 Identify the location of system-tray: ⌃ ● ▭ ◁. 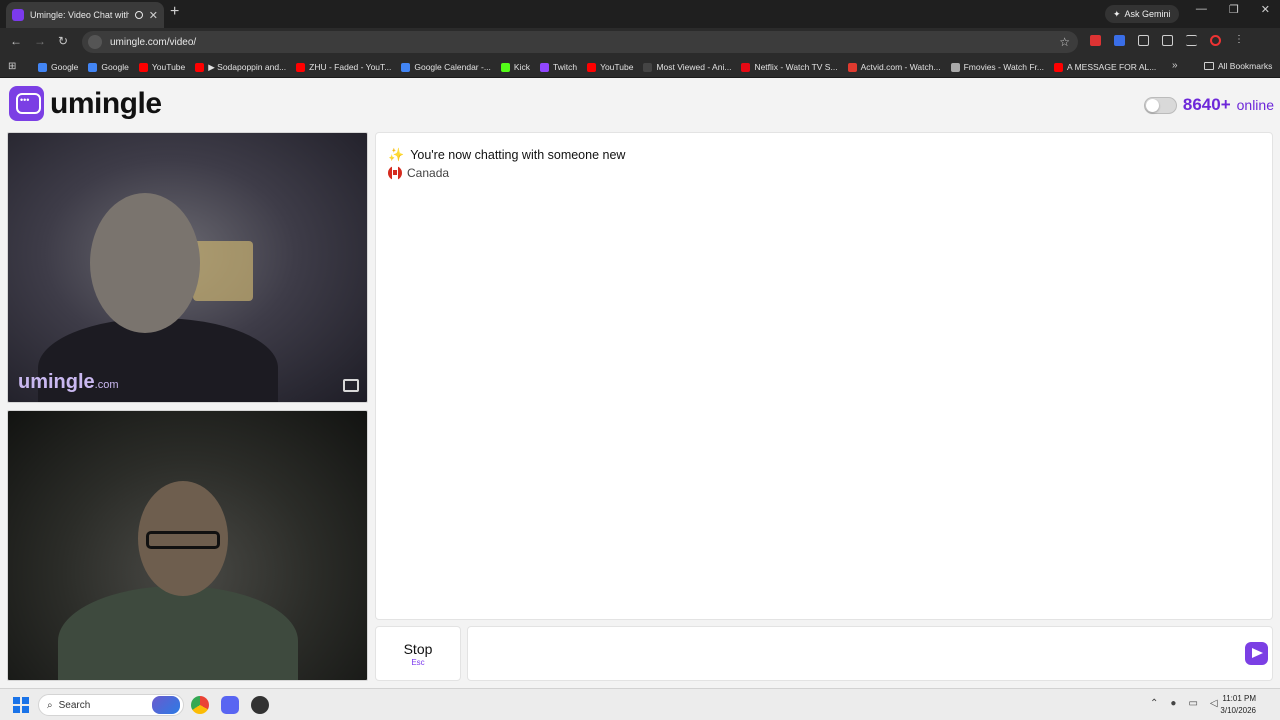
(1184, 703).